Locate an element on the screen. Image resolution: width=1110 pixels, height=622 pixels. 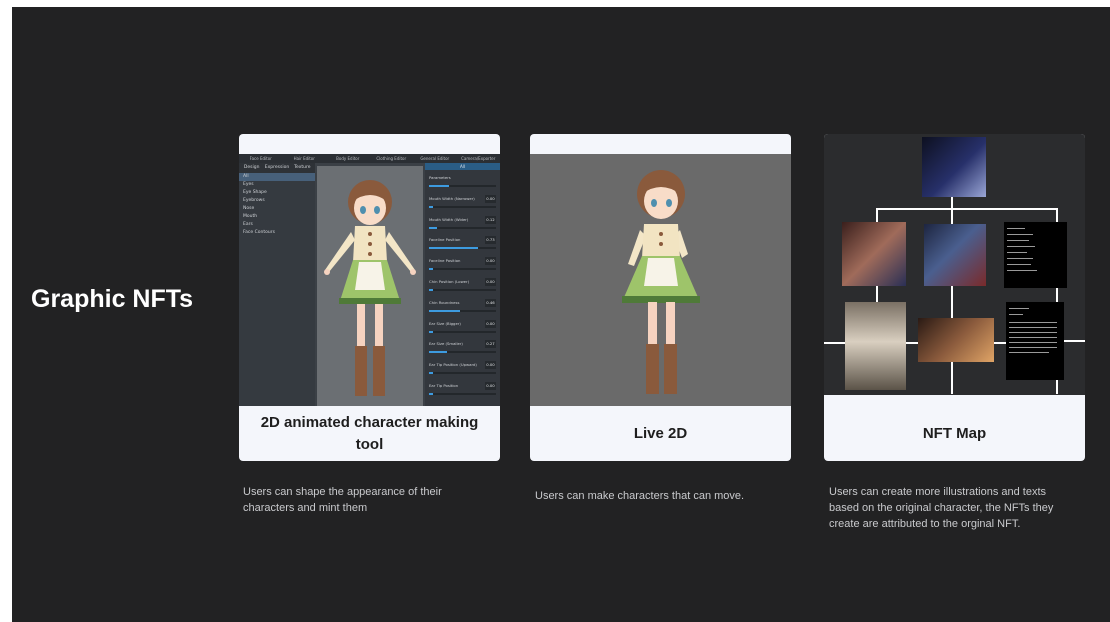
editor-list-item: Eyes is located at coordinates (248, 184).